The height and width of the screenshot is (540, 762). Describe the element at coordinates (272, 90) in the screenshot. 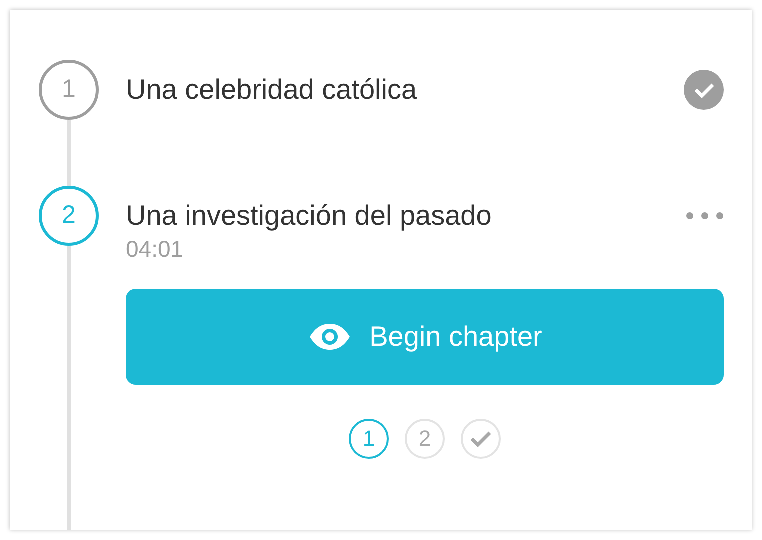

I see `chapter-title: Una celebridad católica` at that location.